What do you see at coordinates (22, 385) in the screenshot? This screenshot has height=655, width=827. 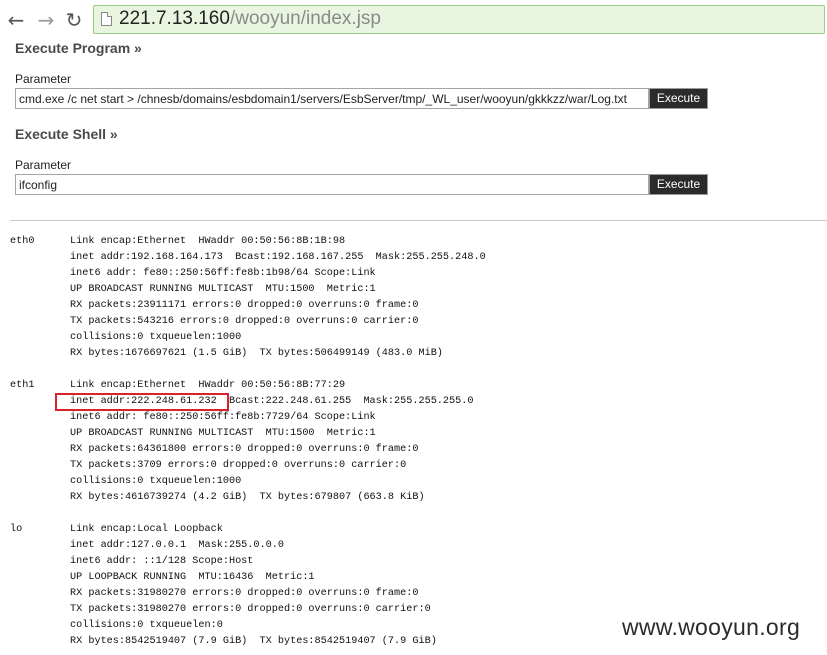 I see `interface-name: eth1` at bounding box center [22, 385].